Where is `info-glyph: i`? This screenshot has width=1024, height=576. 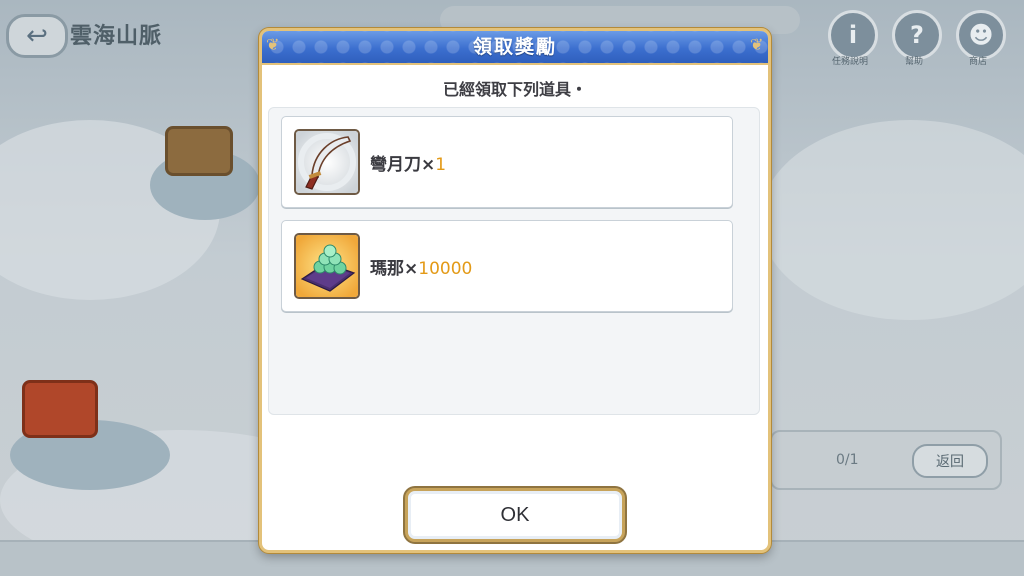 info-glyph: i is located at coordinates (853, 35).